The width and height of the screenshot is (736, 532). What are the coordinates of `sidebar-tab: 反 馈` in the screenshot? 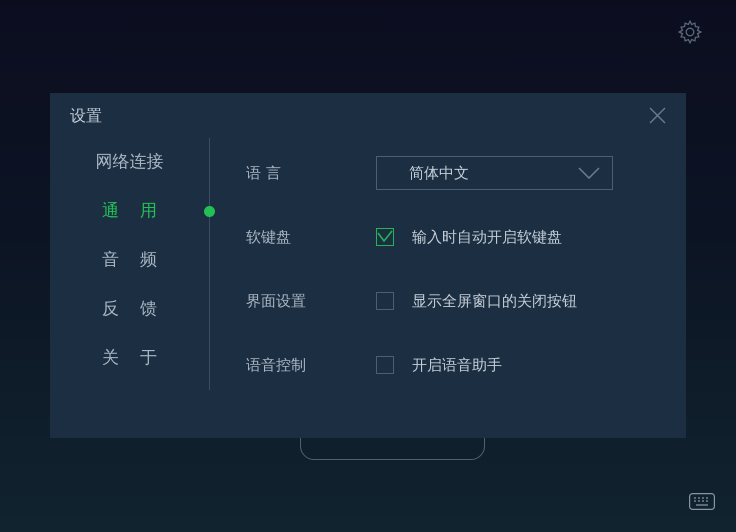 It's located at (130, 309).